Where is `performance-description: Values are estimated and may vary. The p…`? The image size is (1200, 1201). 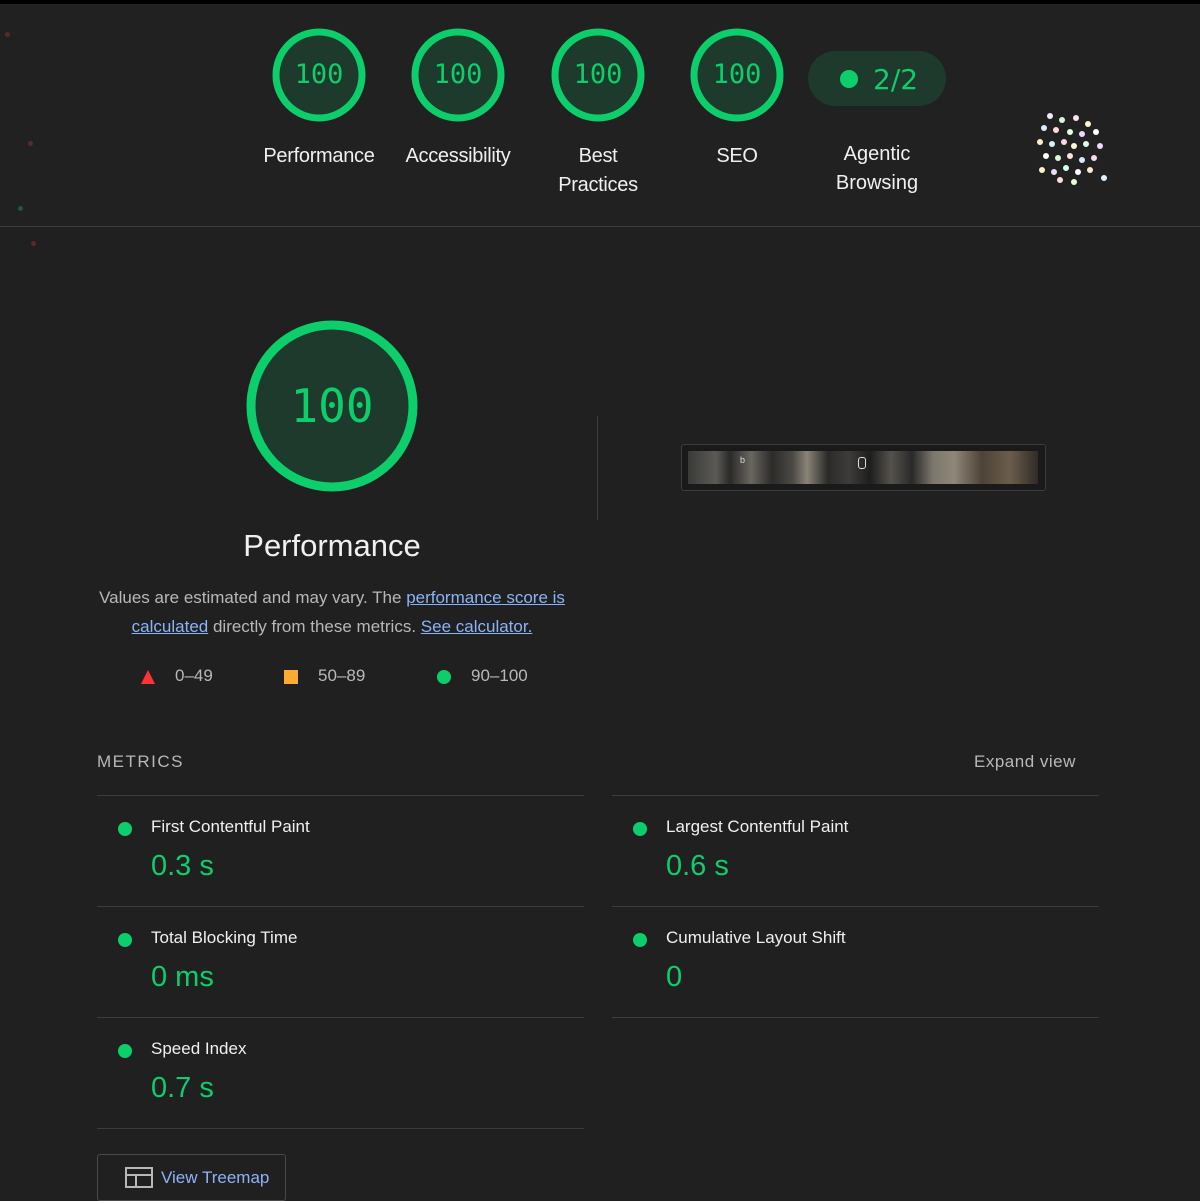
performance-description: Values are estimated and may vary. The p… is located at coordinates (332, 612).